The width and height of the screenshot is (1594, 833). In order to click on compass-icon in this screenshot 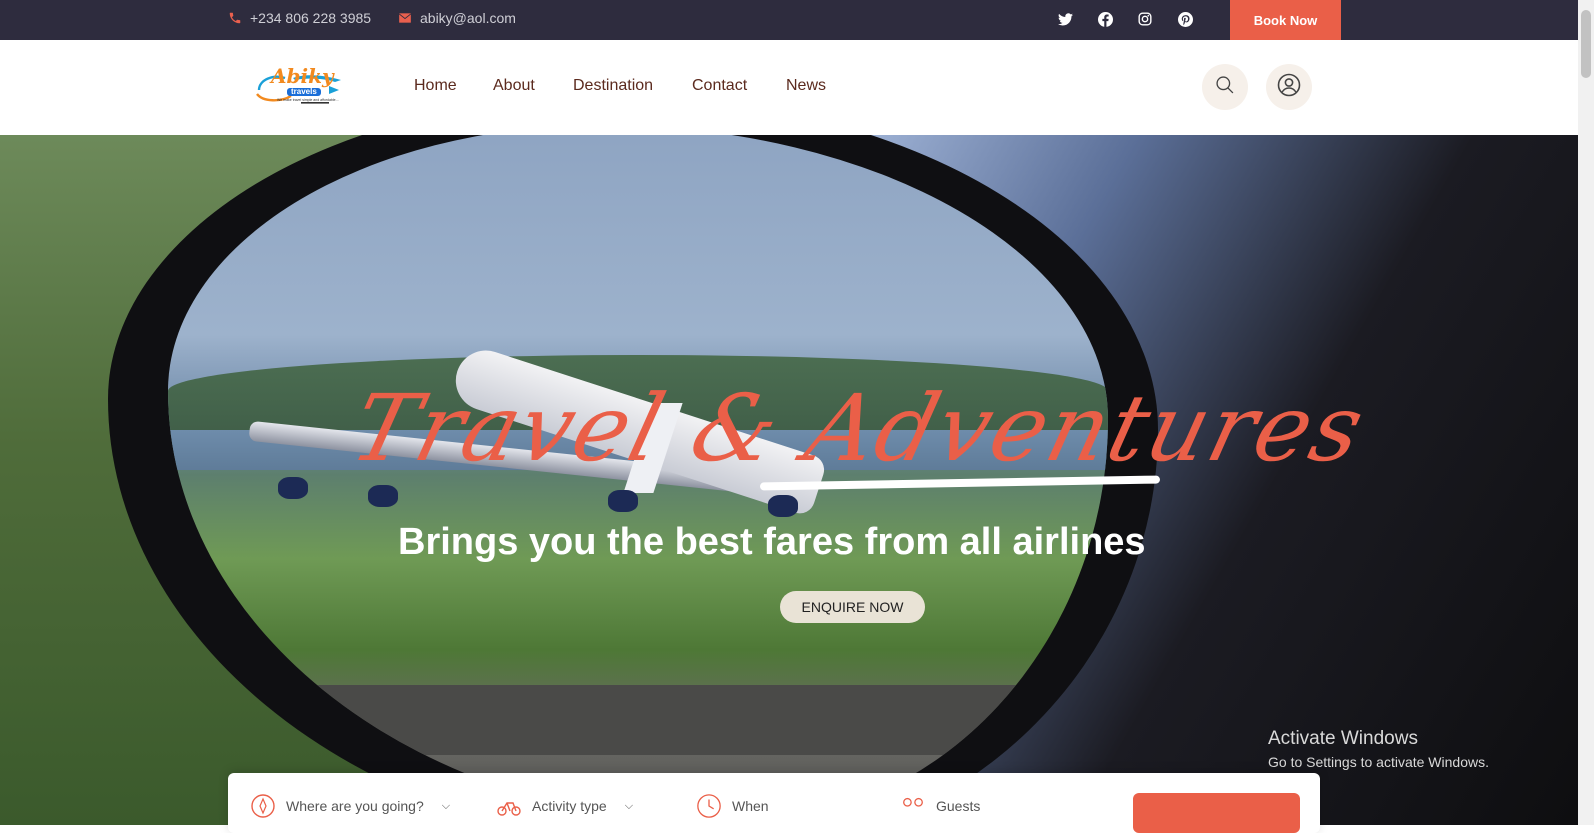, I will do `click(263, 806)`.